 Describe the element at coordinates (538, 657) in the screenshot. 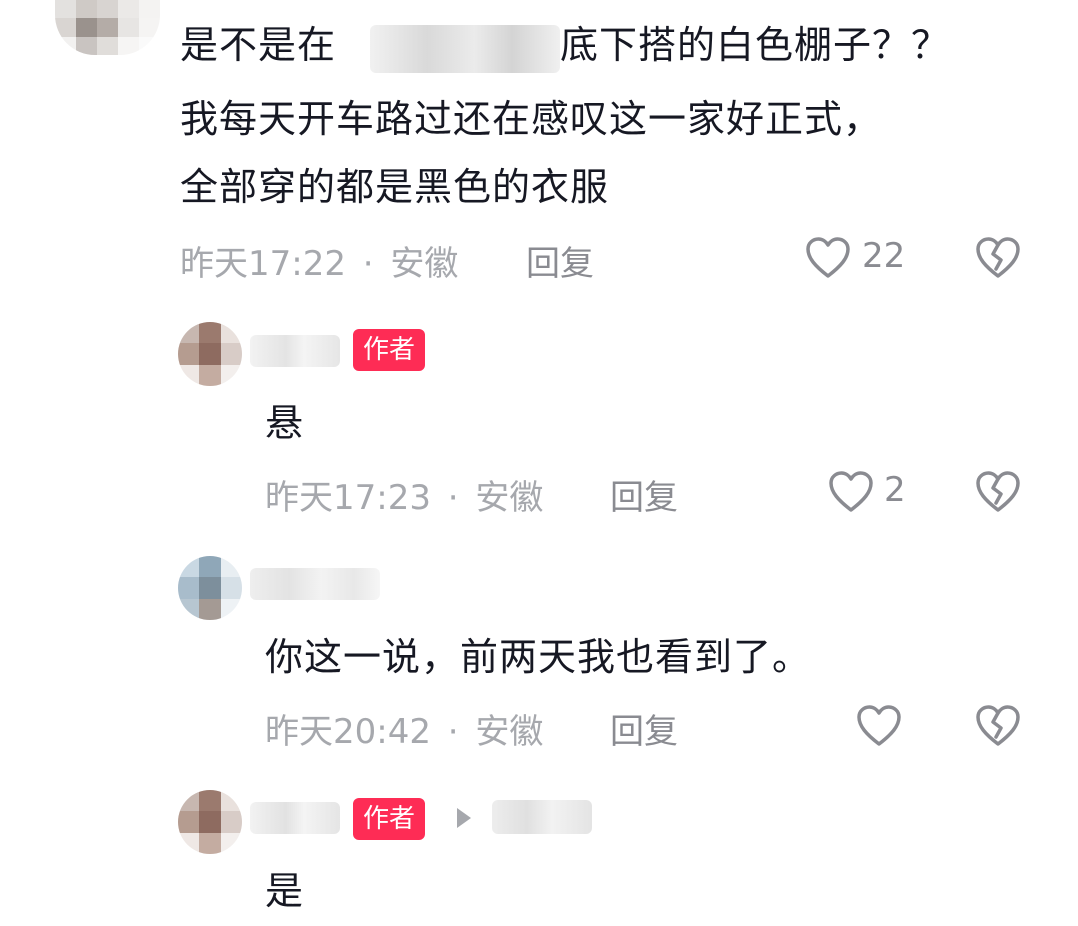

I see `comment-text: 你这一说，前两天我也看到了。` at that location.